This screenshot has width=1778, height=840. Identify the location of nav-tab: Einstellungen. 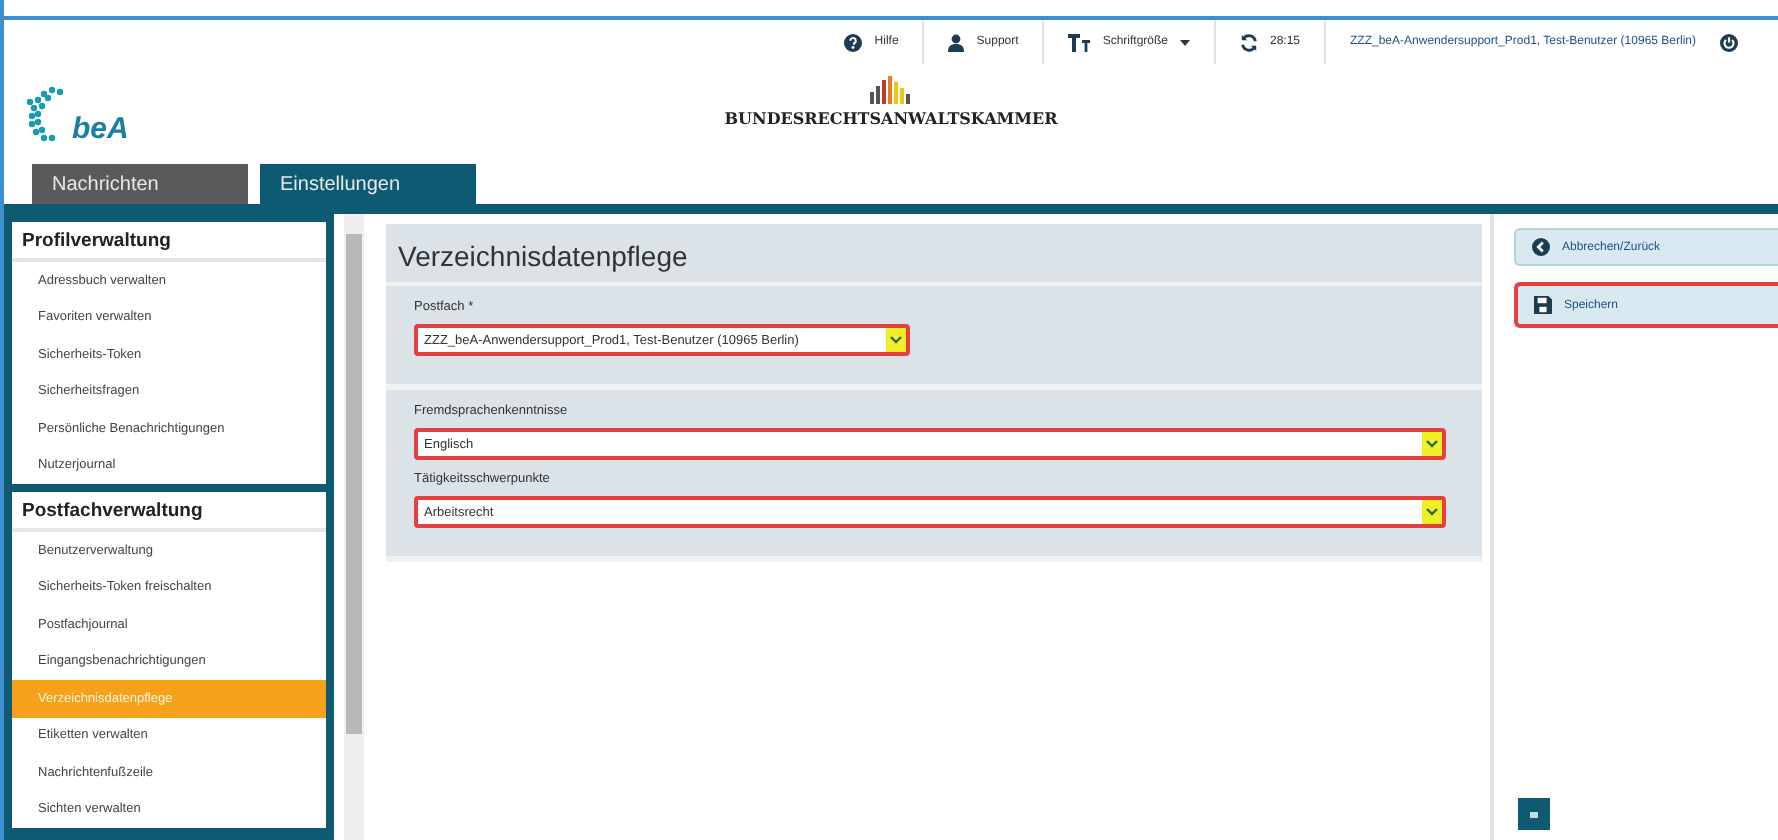
(368, 184).